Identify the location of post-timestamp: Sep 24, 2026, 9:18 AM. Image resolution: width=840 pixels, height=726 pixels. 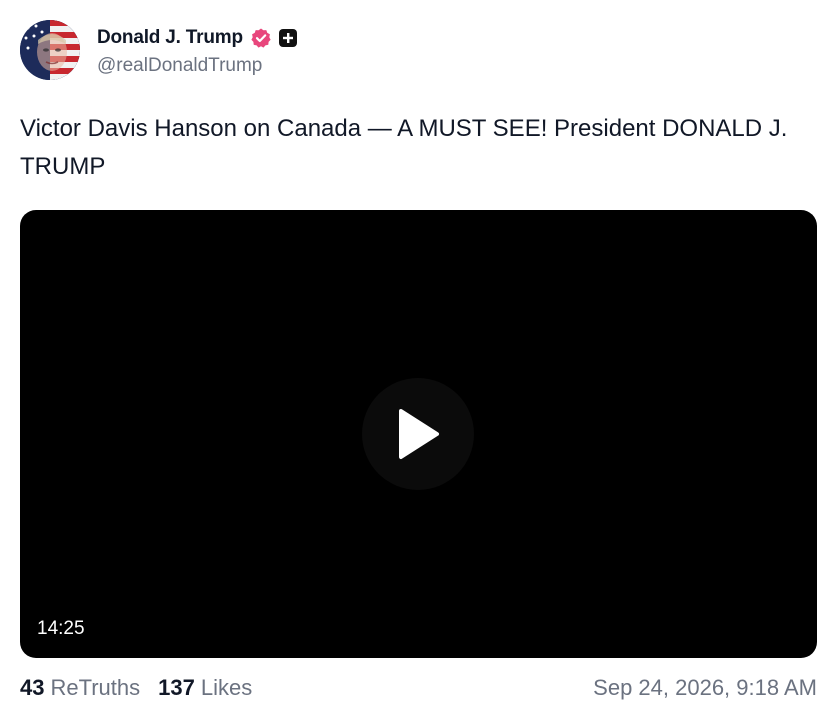
(705, 688).